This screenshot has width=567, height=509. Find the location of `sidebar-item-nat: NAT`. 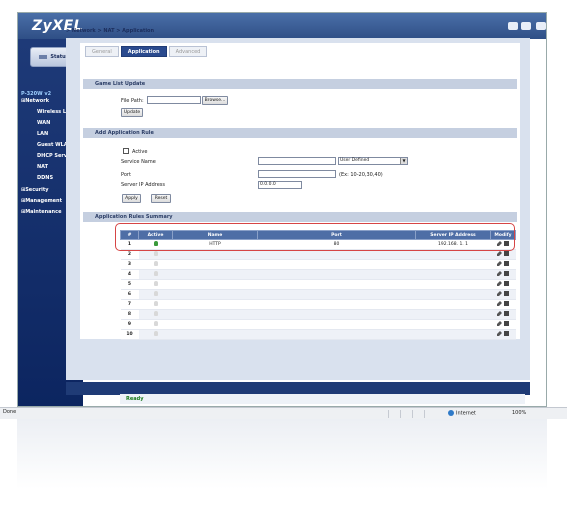

sidebar-item-nat: NAT is located at coordinates (42, 167).